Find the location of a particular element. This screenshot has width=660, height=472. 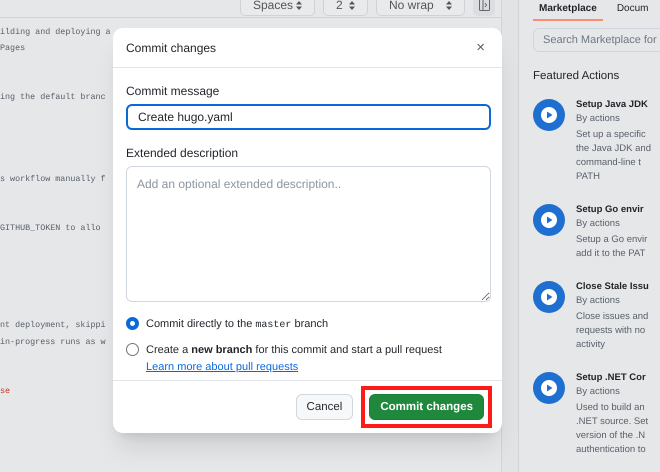

action-description: PATH is located at coordinates (588, 177).